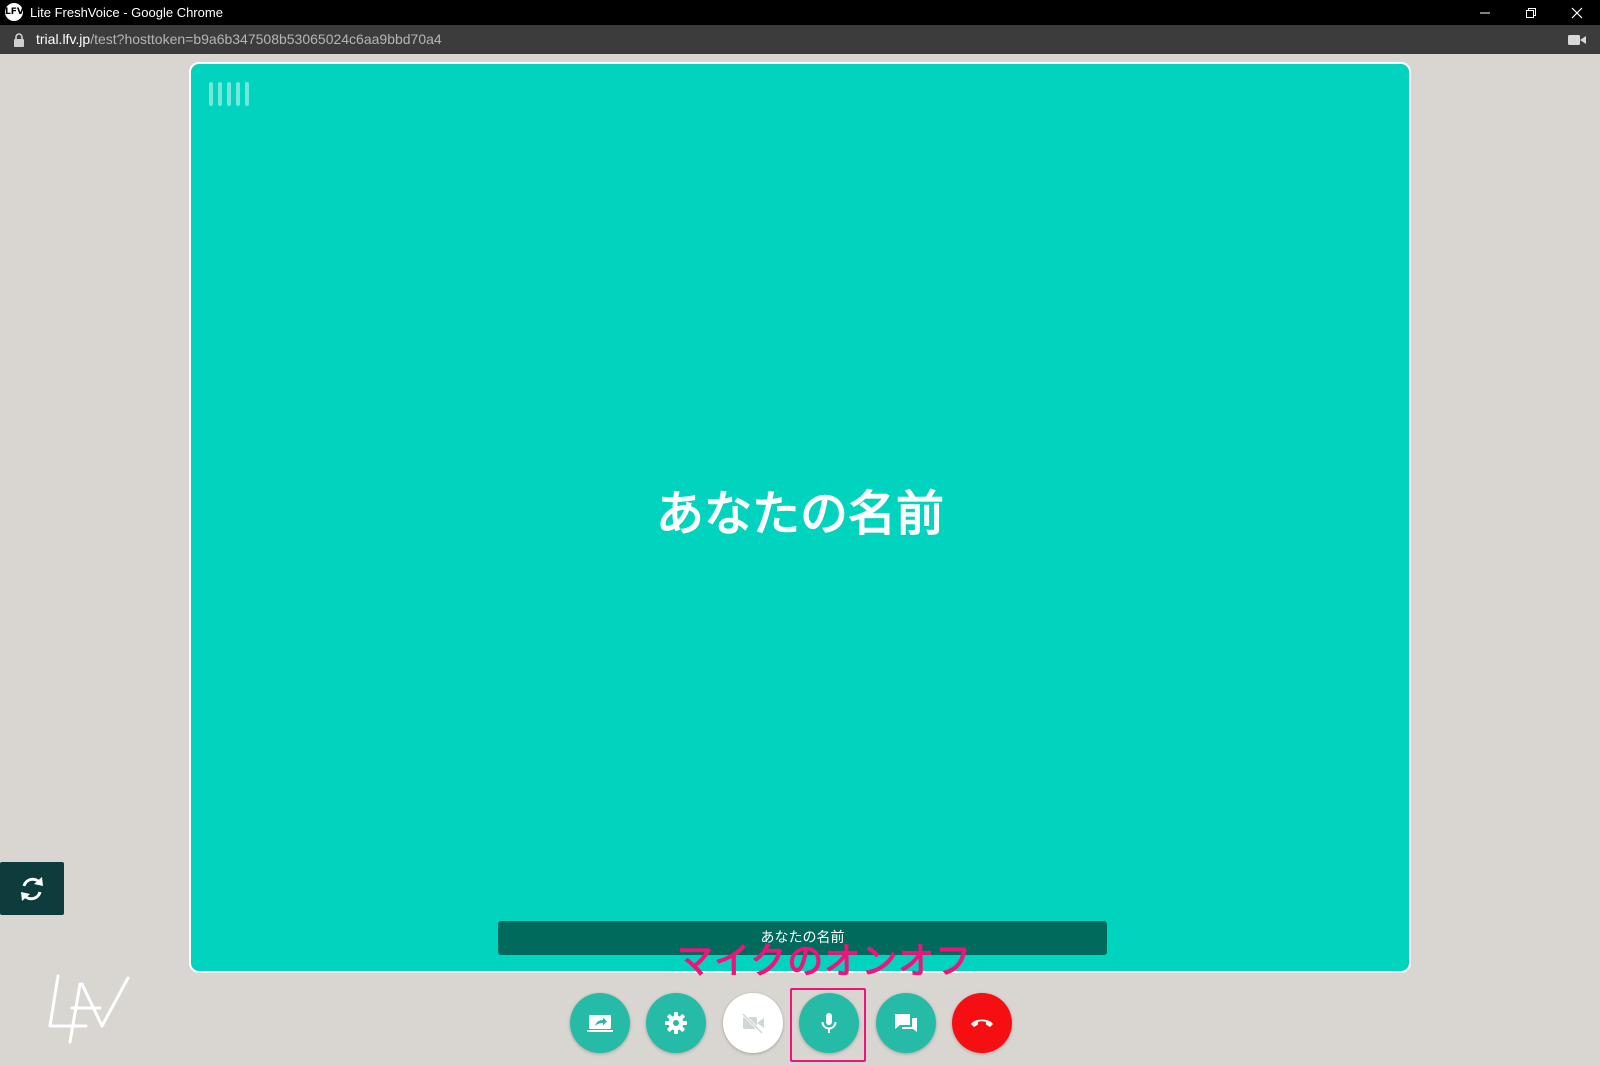  I want to click on settings-button, so click(676, 1023).